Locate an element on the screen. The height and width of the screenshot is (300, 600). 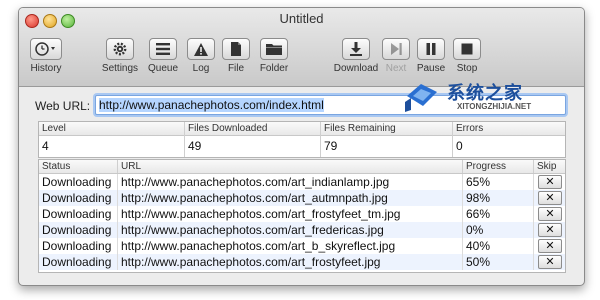
stat-files-downloaded: Files Downloaded 49 is located at coordinates (253, 139).